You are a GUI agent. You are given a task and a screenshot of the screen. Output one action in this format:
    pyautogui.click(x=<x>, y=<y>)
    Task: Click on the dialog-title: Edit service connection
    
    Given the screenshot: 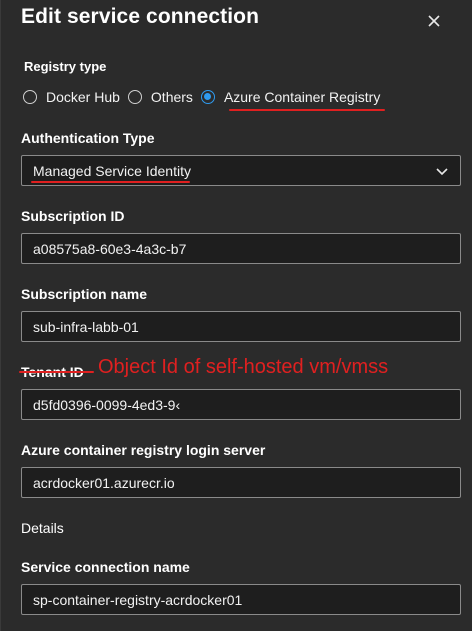 What is the action you would take?
    pyautogui.click(x=140, y=16)
    